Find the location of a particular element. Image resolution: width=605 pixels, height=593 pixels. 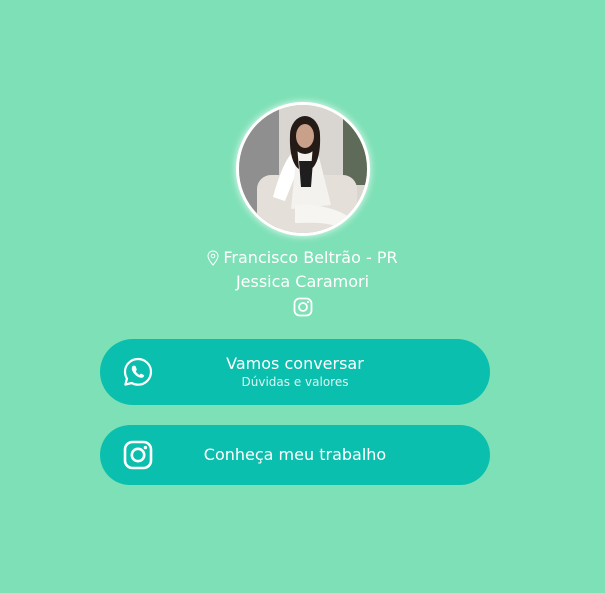

whatsapp-button: Vamos conversar Dúvidas e valores is located at coordinates (295, 372).